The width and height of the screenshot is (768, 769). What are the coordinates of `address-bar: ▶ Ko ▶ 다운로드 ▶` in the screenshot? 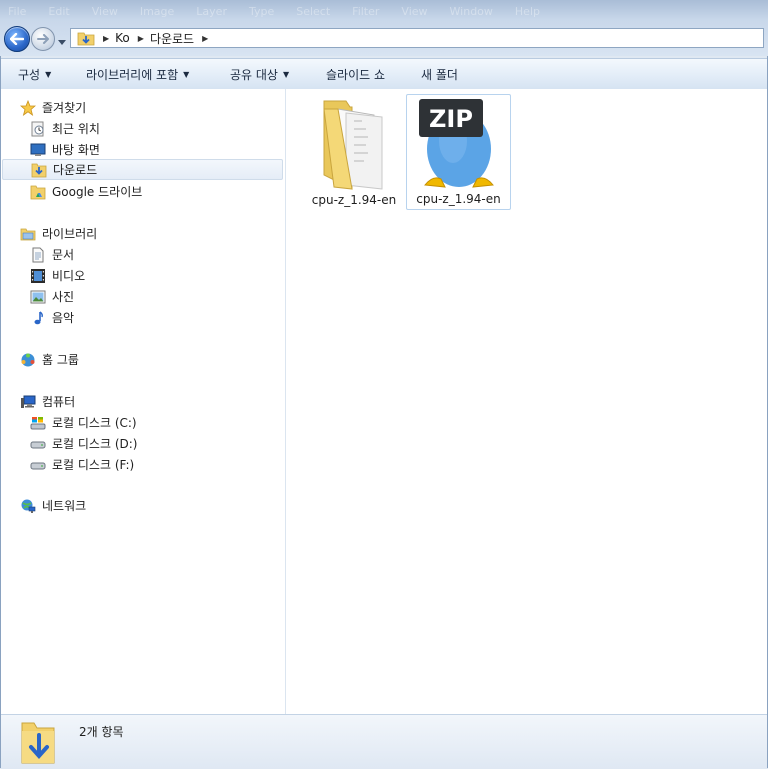 It's located at (417, 38).